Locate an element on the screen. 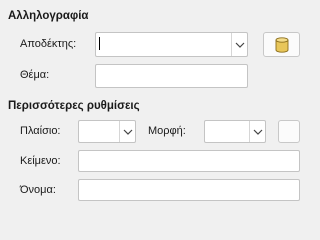 The width and height of the screenshot is (320, 240). frame-dropdown-button is located at coordinates (127, 131).